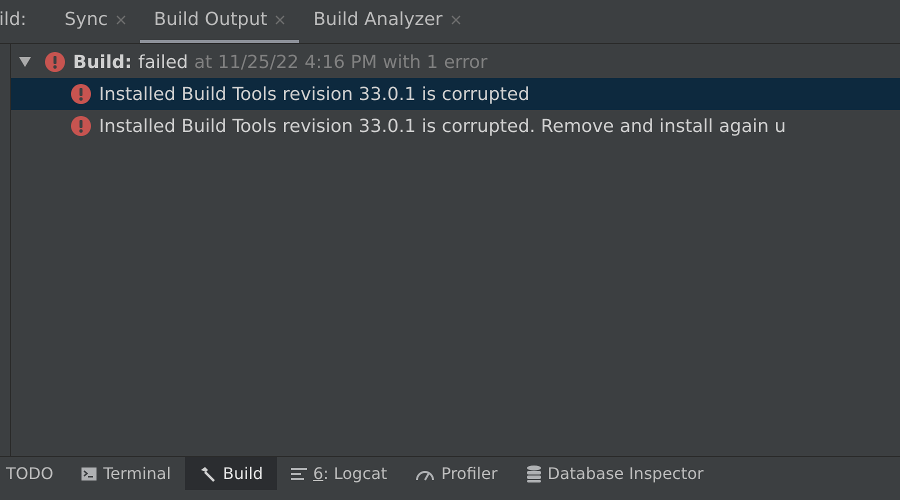 This screenshot has width=900, height=500. What do you see at coordinates (231, 473) in the screenshot?
I see `tool-window-button: Build` at bounding box center [231, 473].